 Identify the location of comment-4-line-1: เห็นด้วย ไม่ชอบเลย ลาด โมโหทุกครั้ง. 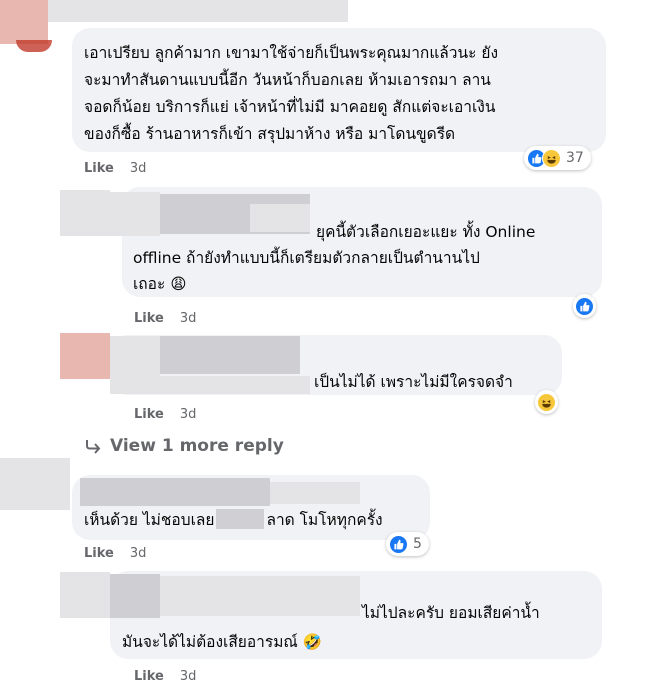
(233, 519).